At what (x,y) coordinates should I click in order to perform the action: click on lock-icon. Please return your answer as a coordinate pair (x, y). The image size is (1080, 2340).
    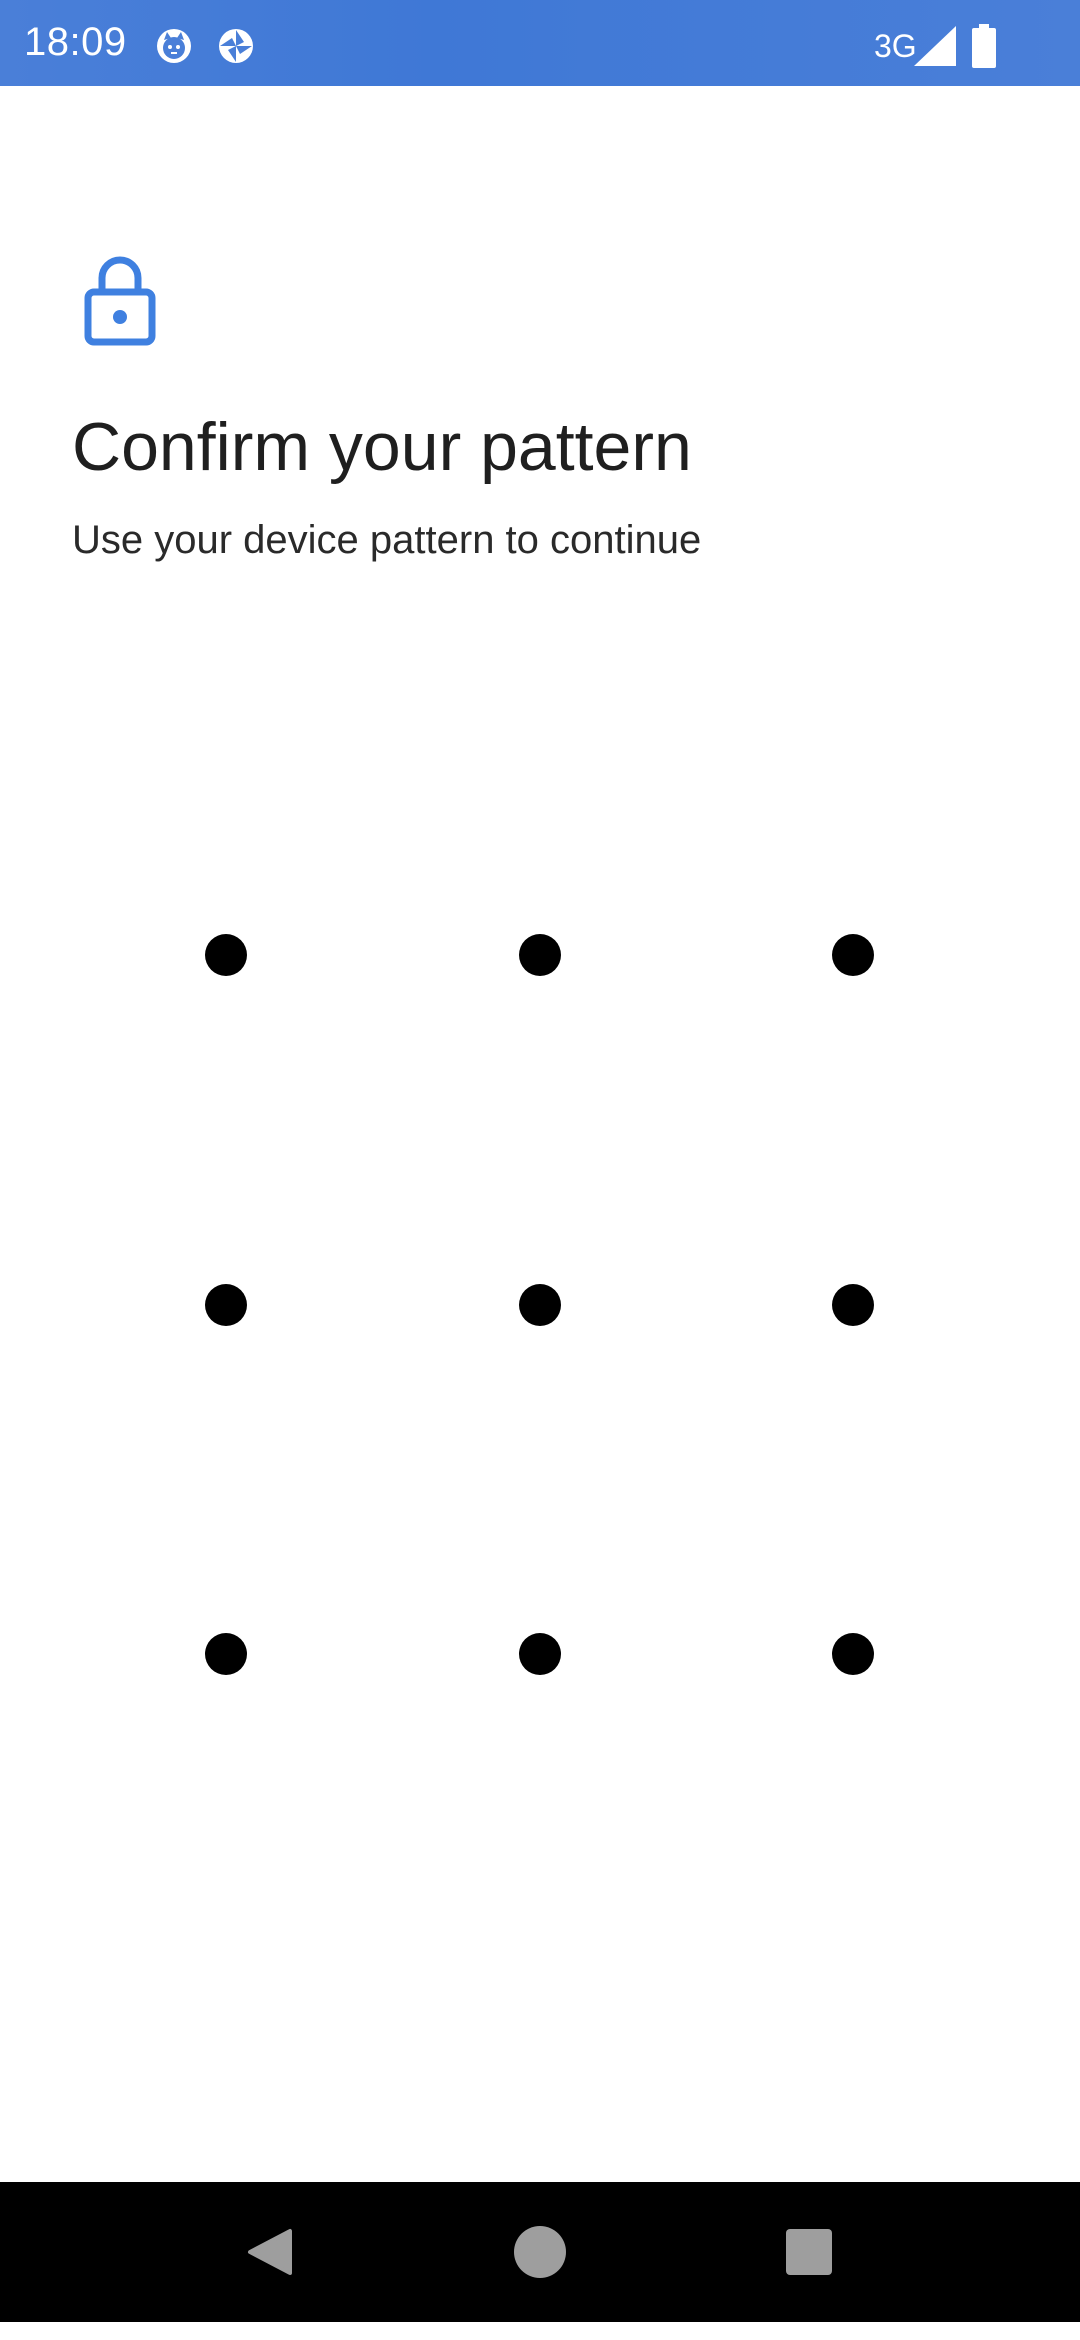
    Looking at the image, I should click on (120, 301).